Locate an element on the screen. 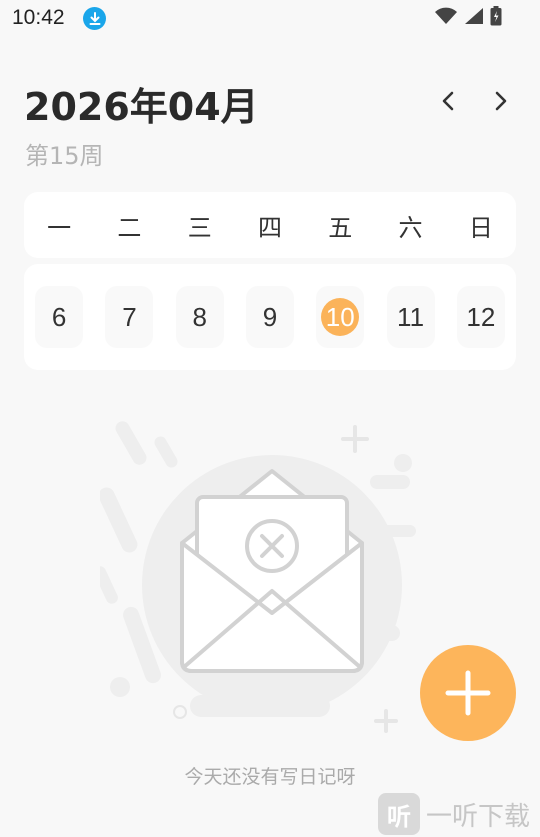  date-cell: 9 is located at coordinates (269, 317).